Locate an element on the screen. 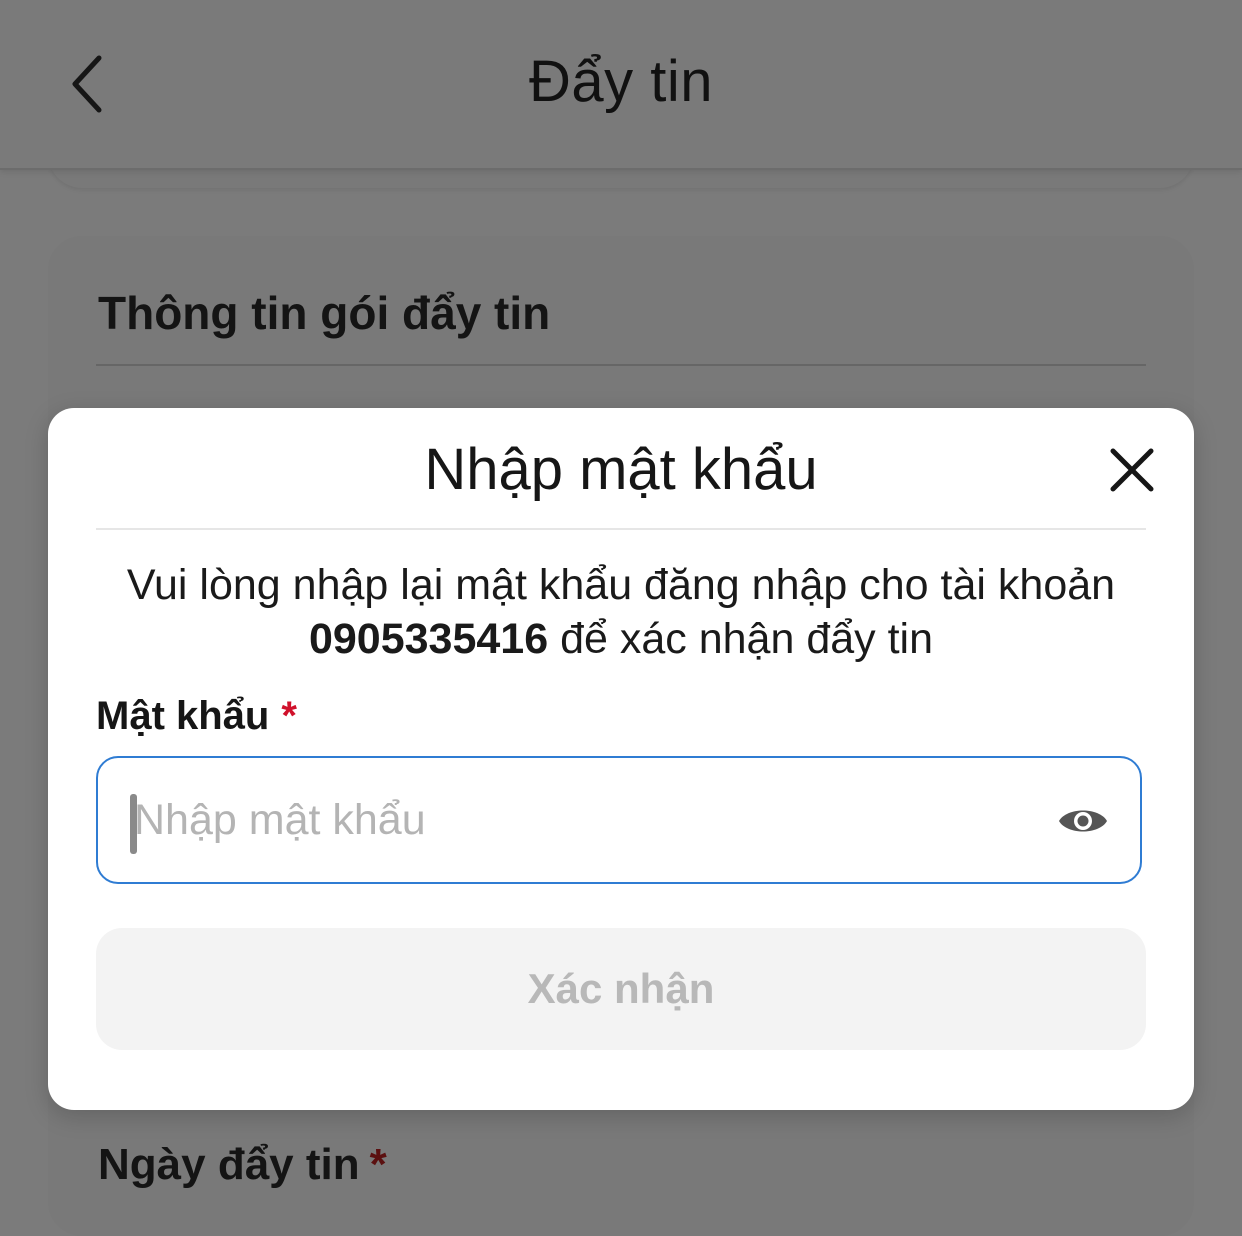  section-divider is located at coordinates (621, 365).